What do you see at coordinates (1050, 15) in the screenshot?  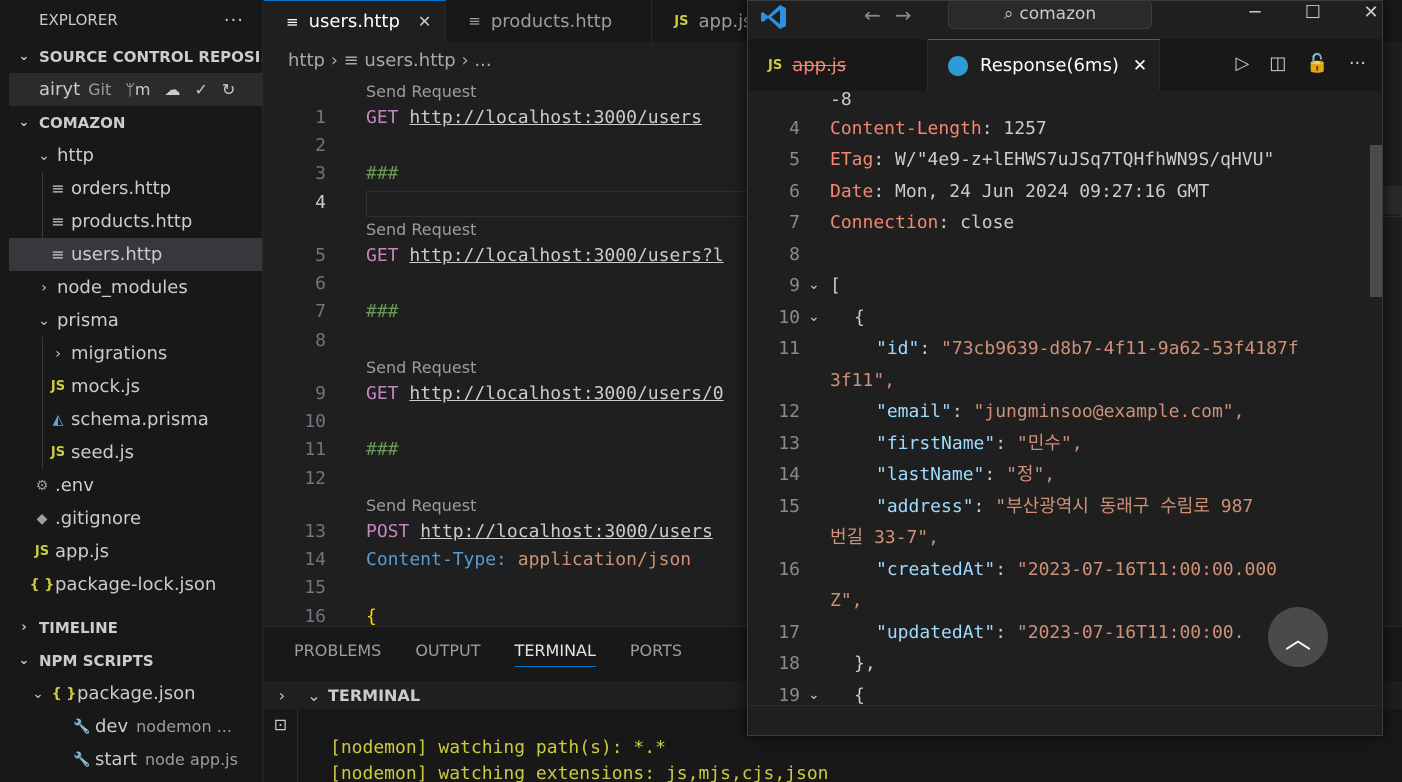 I see `command-center-search: ⌕ comazon` at bounding box center [1050, 15].